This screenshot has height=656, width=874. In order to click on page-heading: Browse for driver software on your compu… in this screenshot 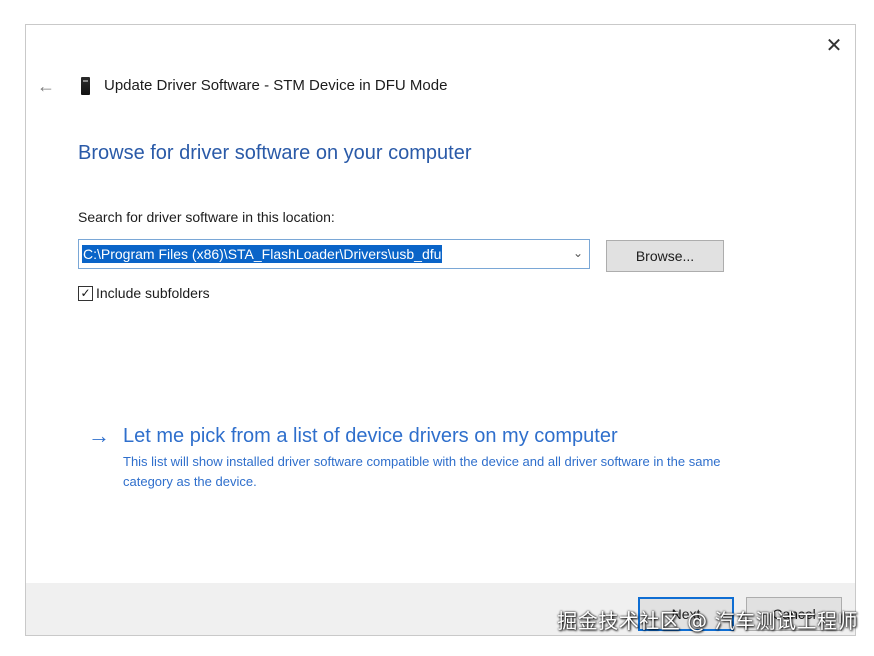, I will do `click(275, 153)`.